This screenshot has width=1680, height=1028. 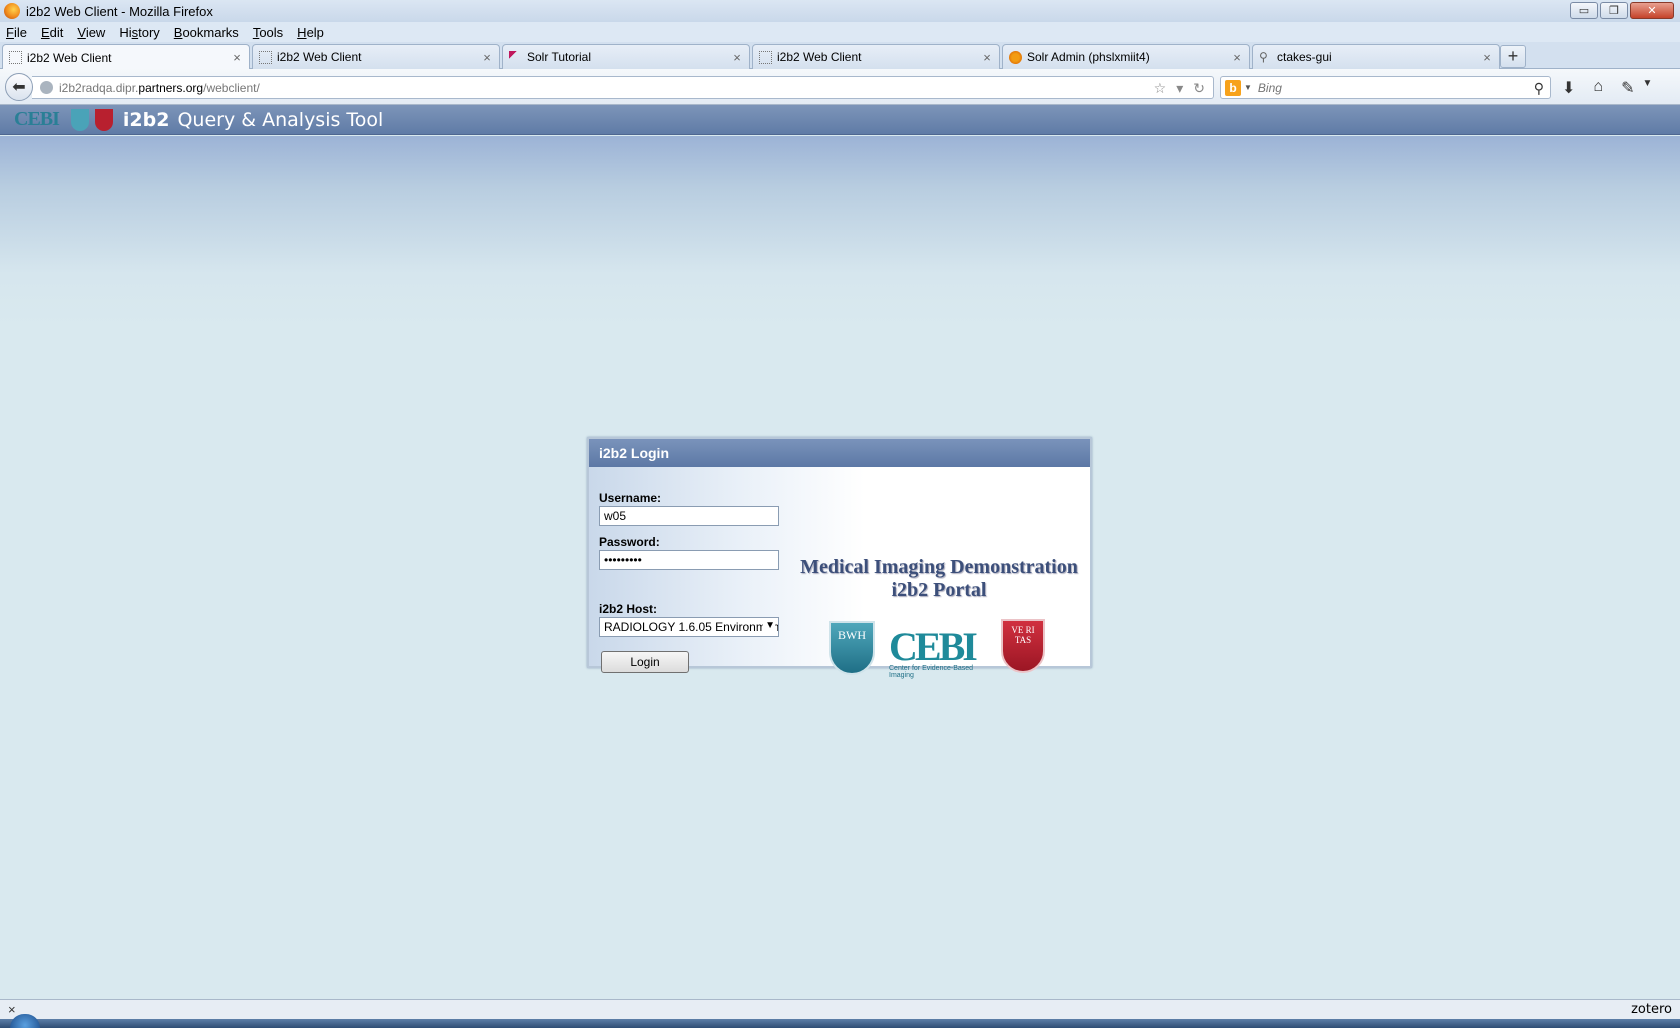 I want to click on url-path: /webclient/, so click(x=231, y=87).